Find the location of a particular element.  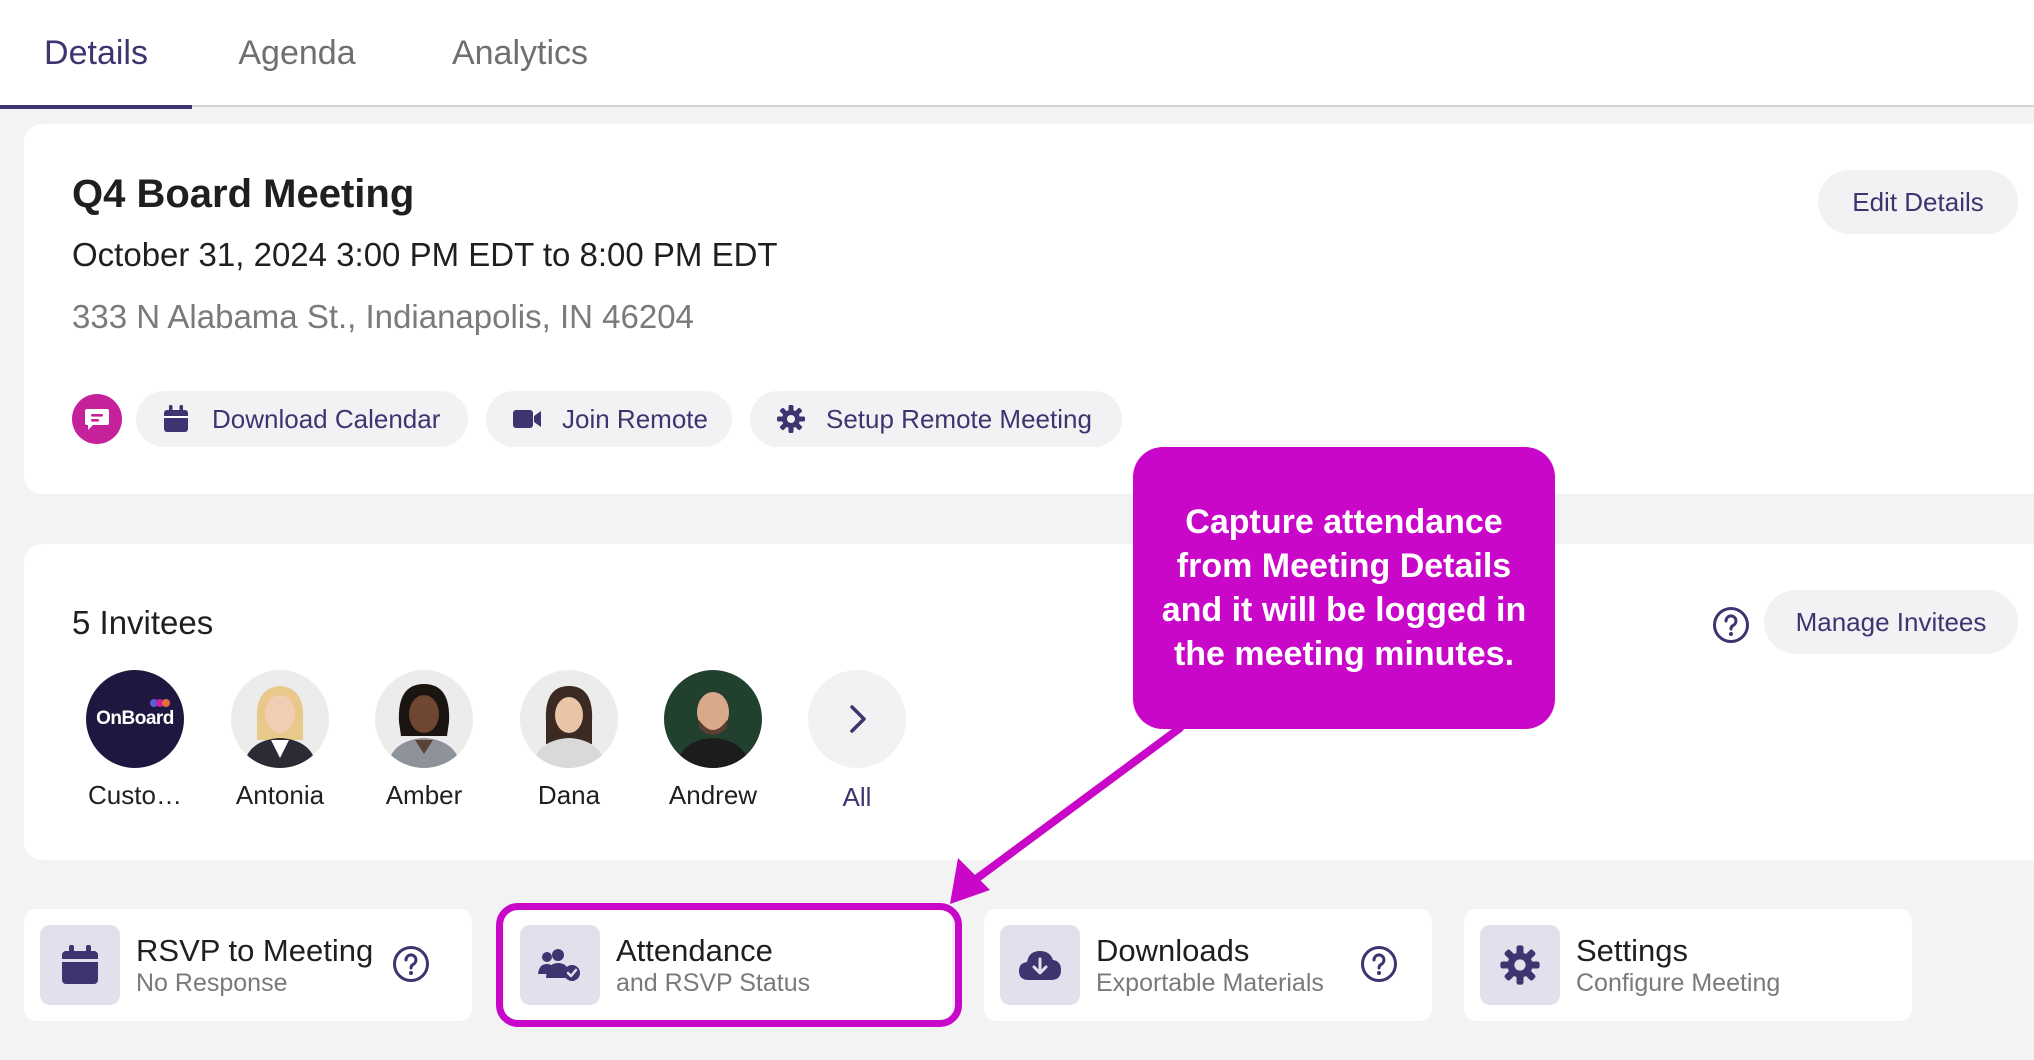

settings-tile: Settings Configure Meeting is located at coordinates (1688, 965).